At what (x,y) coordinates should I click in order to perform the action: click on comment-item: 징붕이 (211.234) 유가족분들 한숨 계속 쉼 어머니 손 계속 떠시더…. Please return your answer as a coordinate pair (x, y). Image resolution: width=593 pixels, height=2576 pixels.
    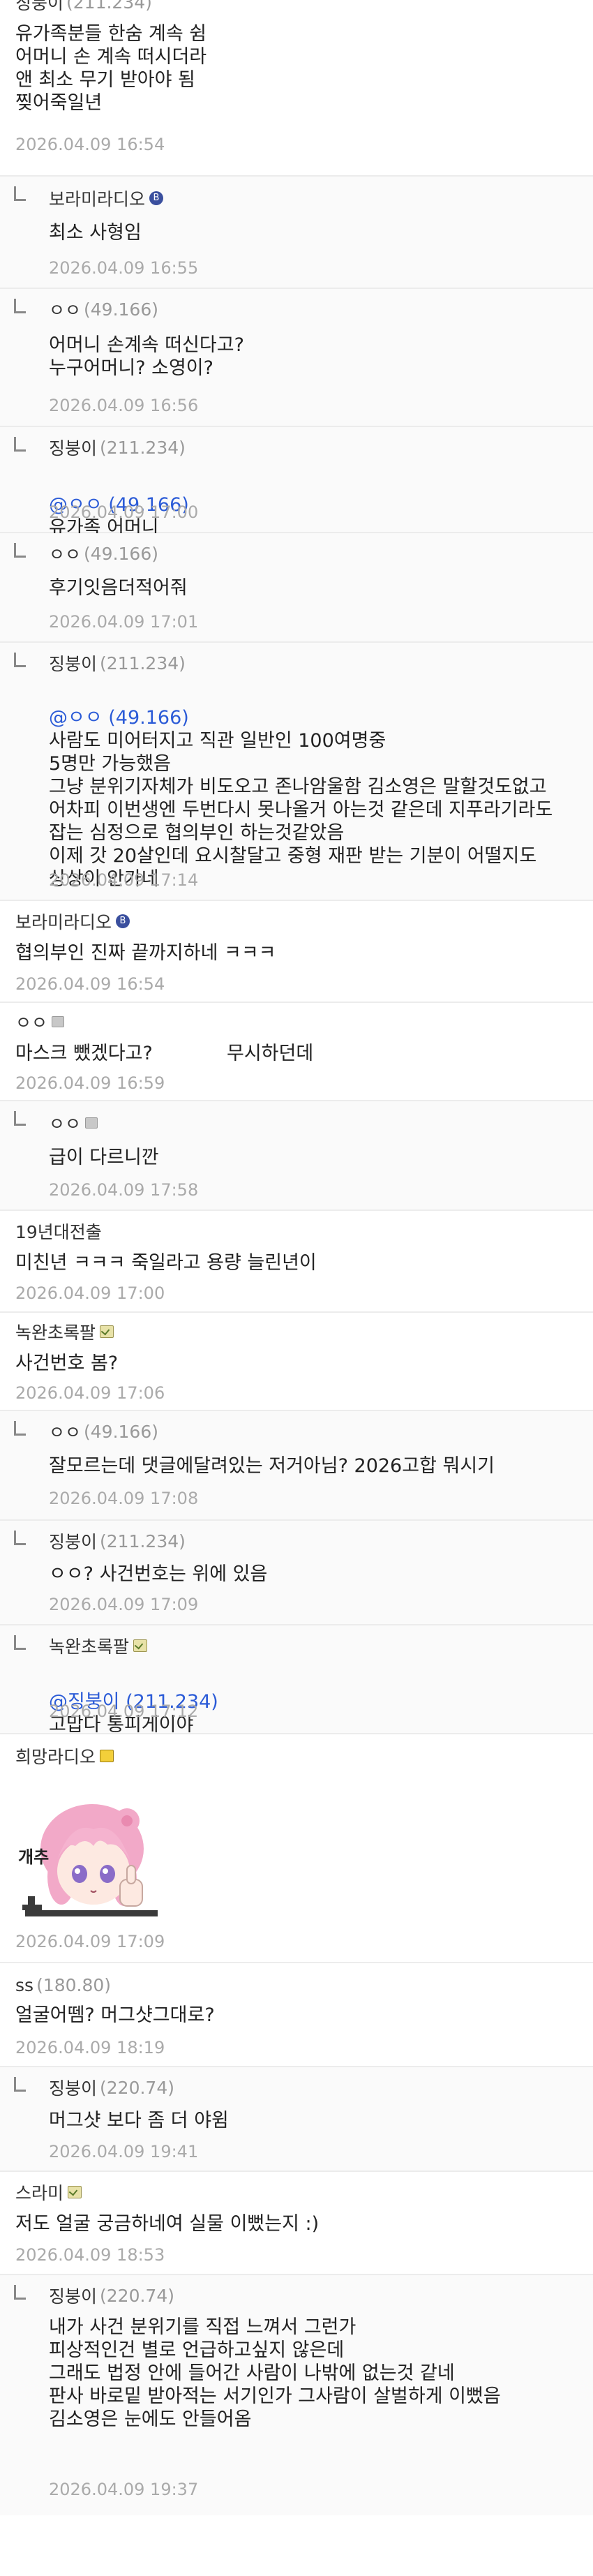
    Looking at the image, I should click on (296, 88).